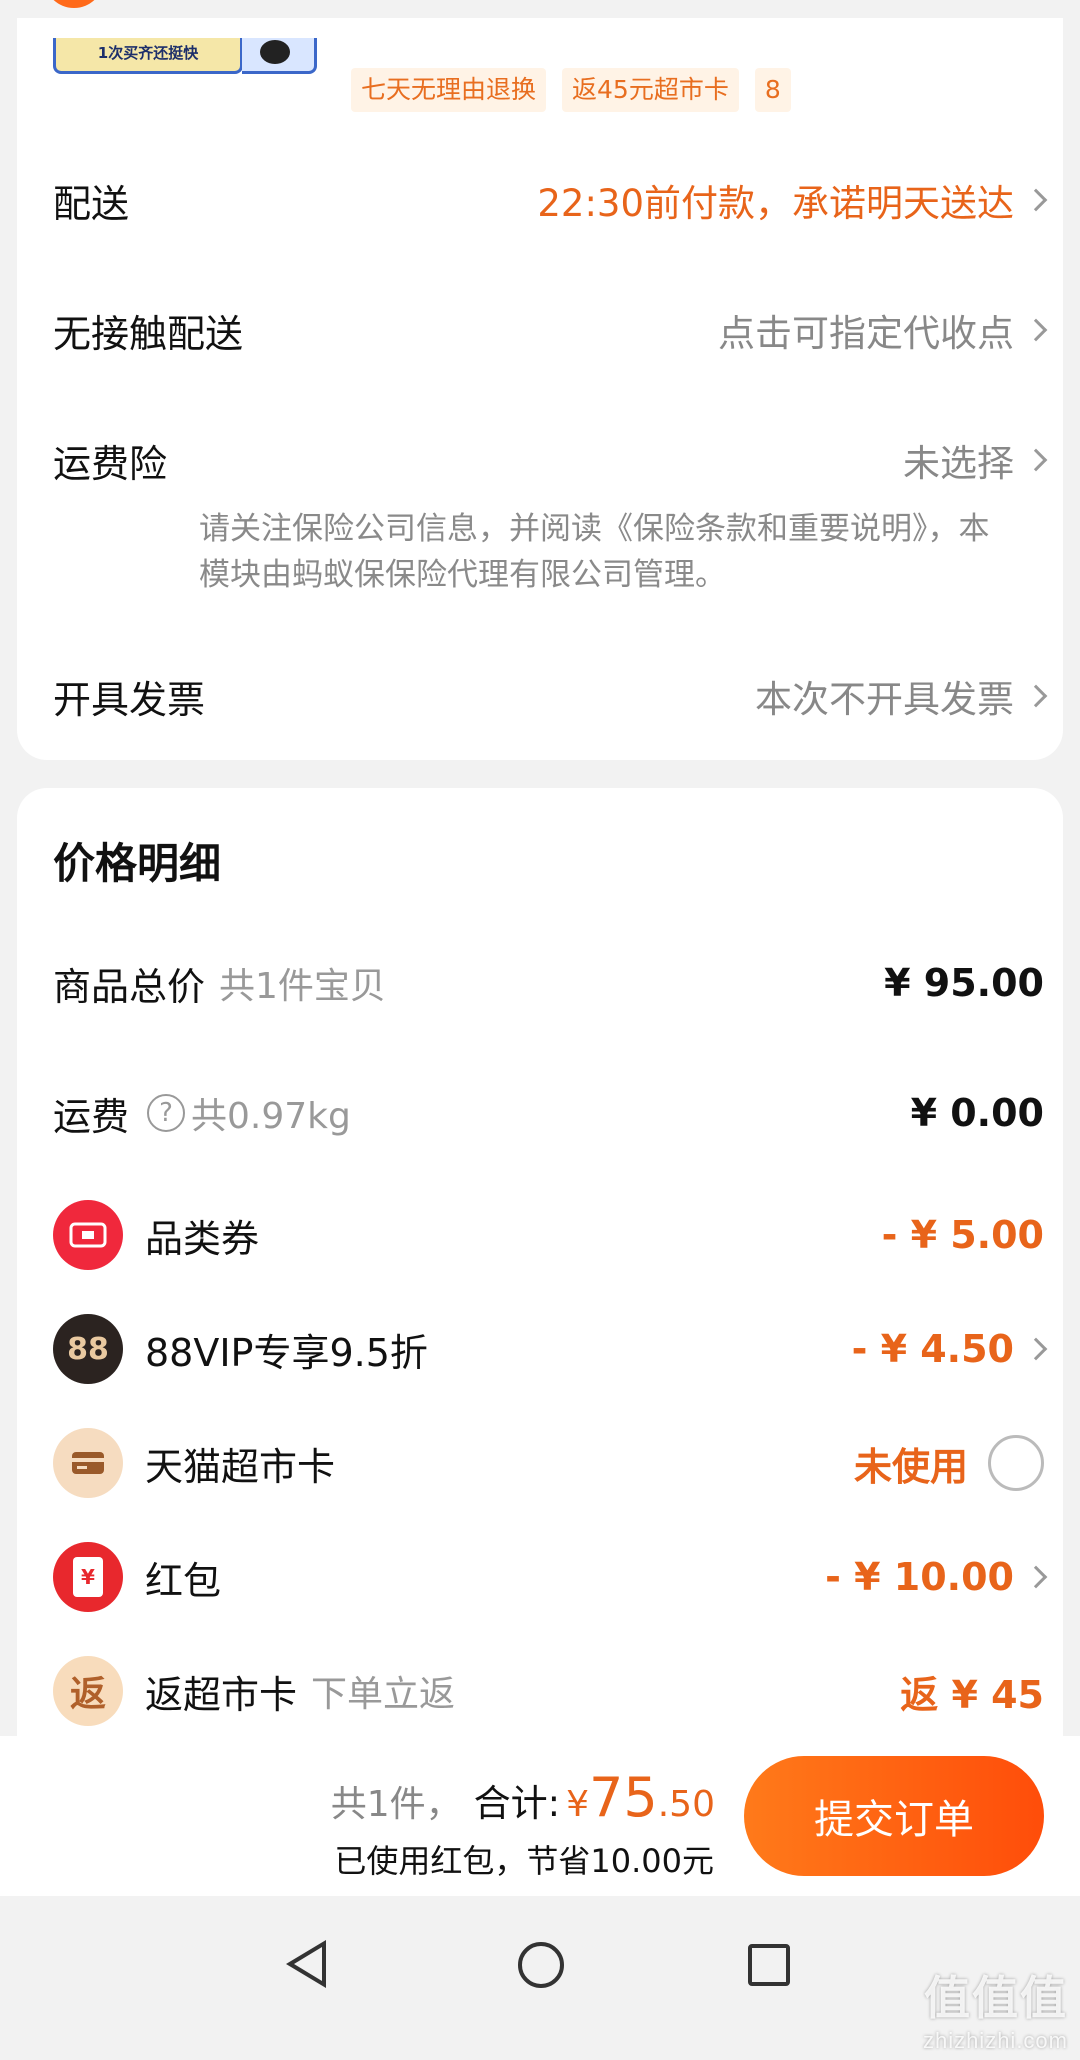 This screenshot has height=2060, width=1080. What do you see at coordinates (148, 333) in the screenshot?
I see `contactless-label: 无接触配送` at bounding box center [148, 333].